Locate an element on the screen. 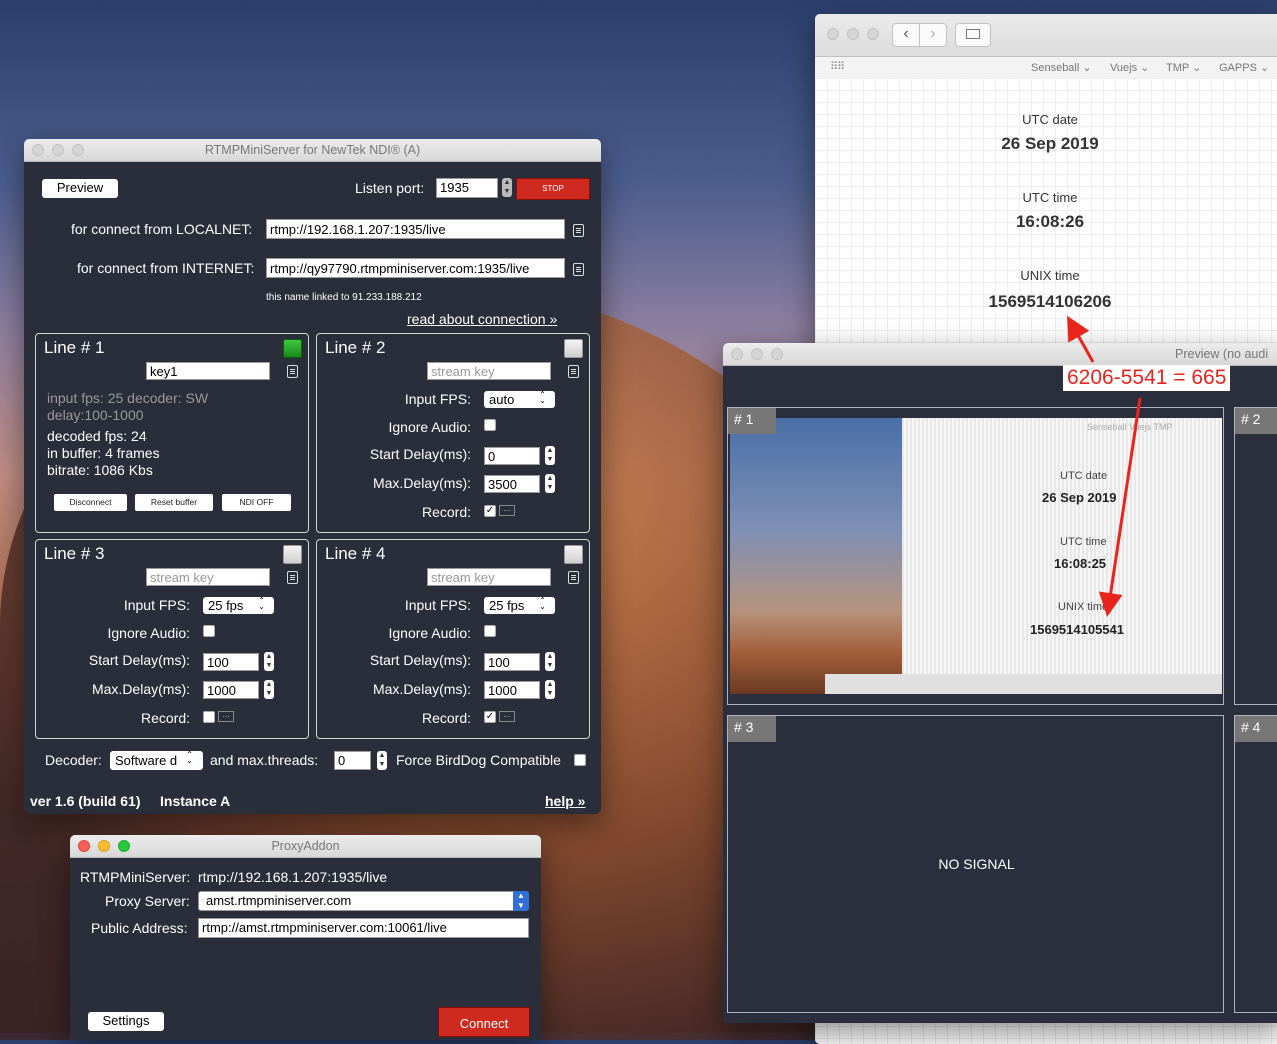  line-3-ignore-audio-checkbox is located at coordinates (209, 631).